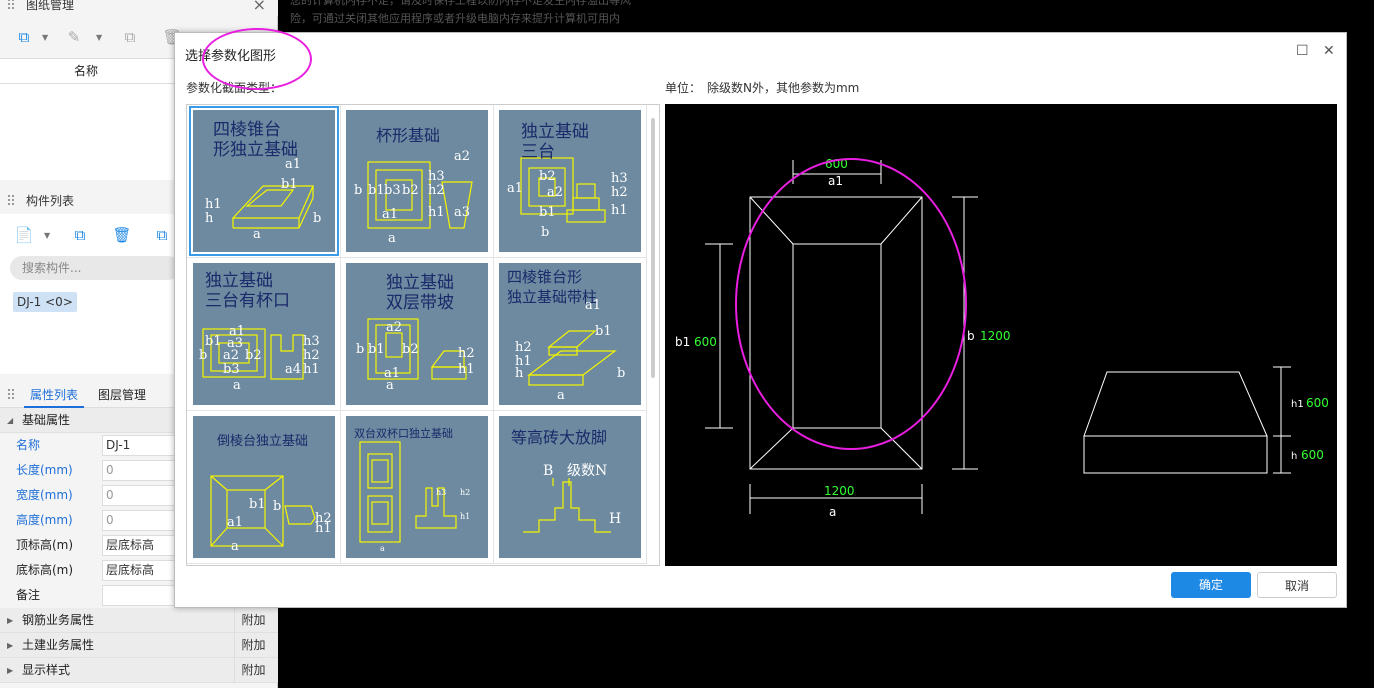 The width and height of the screenshot is (1374, 688). I want to click on dim-b-value: 1200, so click(995, 336).